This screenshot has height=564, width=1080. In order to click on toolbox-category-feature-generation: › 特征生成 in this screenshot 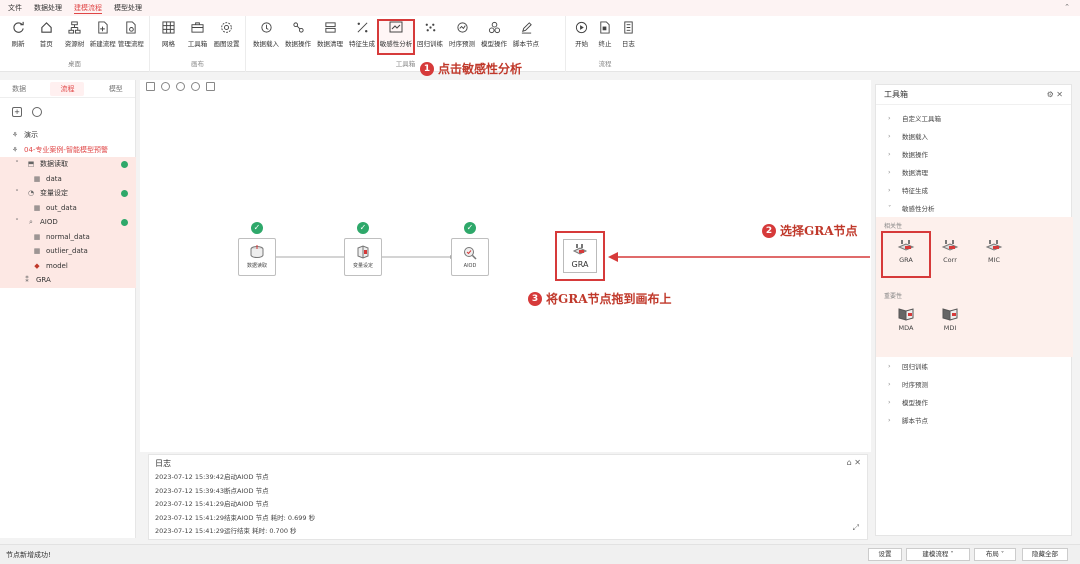, I will do `click(973, 190)`.